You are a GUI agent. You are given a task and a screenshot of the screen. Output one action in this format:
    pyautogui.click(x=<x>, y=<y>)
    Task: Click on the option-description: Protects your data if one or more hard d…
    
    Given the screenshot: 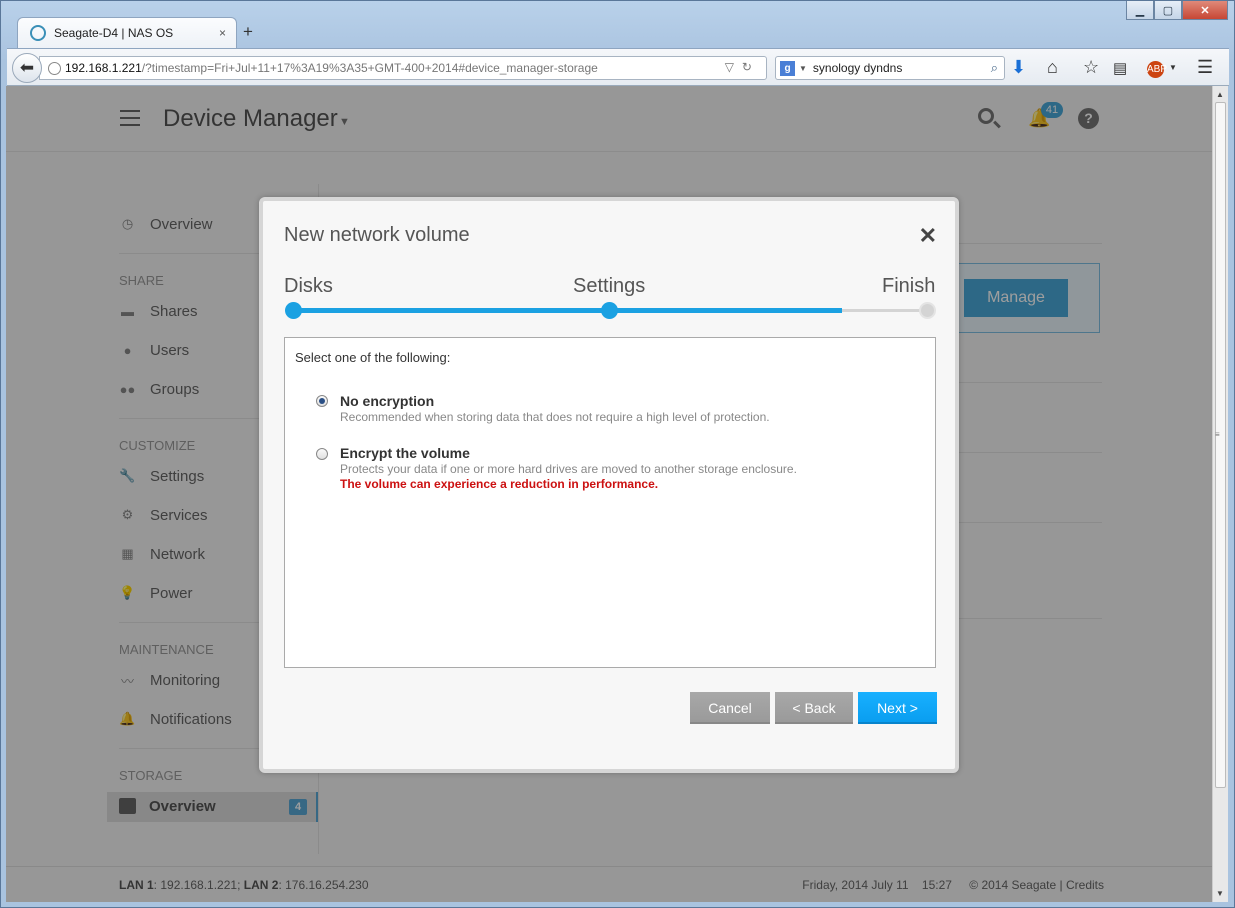 What is the action you would take?
    pyautogui.click(x=568, y=469)
    